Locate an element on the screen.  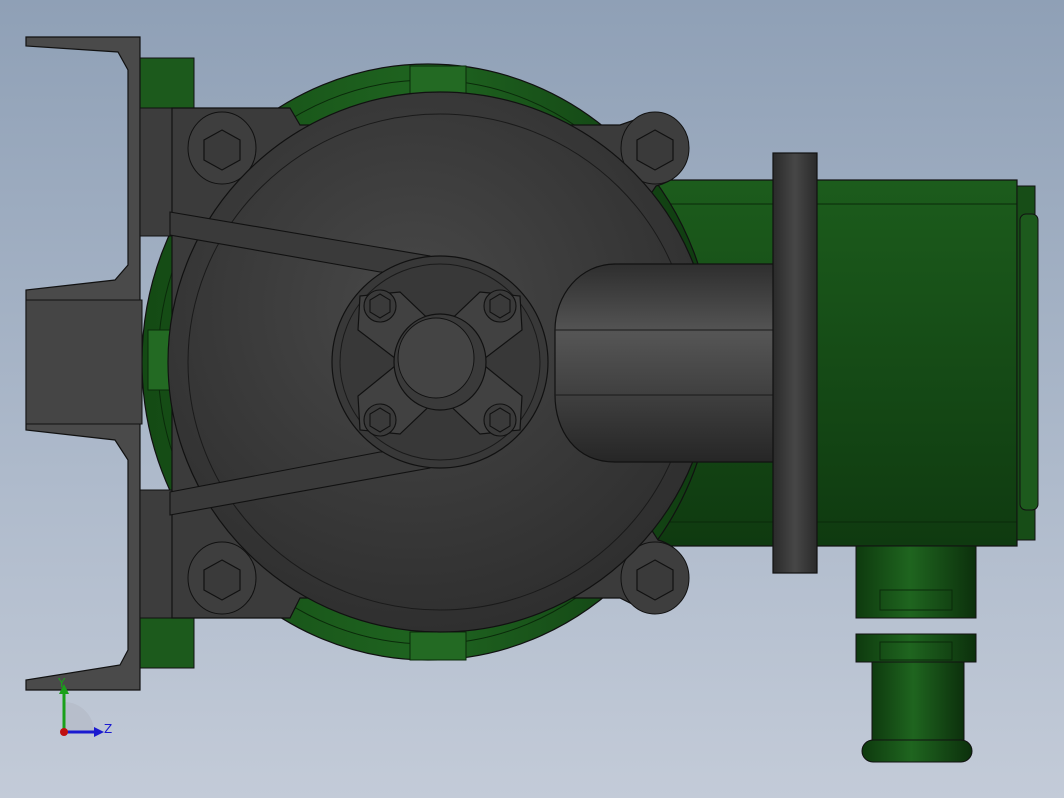
y-axis-label: Y is located at coordinates (62, 683).